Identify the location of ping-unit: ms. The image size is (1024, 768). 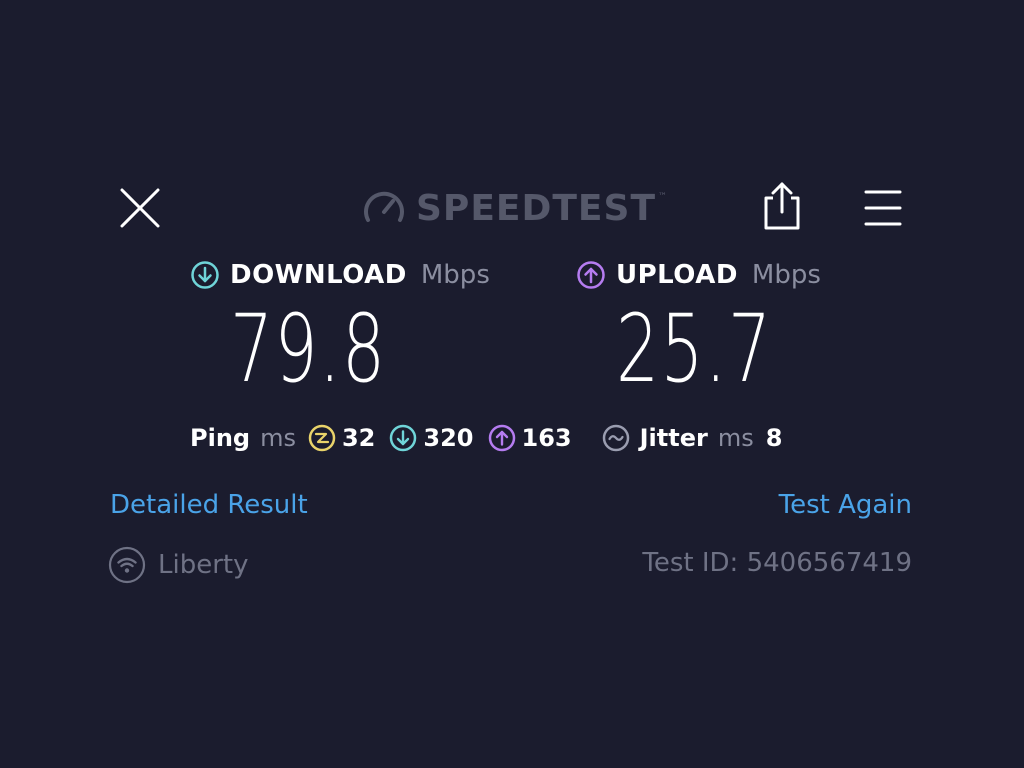
(278, 438).